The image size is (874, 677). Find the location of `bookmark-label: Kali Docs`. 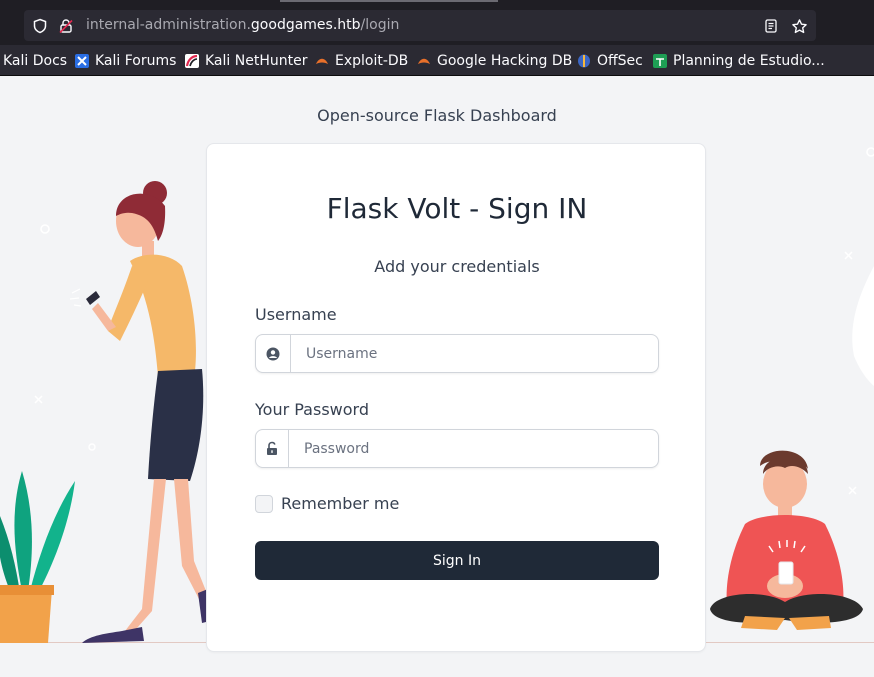

bookmark-label: Kali Docs is located at coordinates (35, 61).